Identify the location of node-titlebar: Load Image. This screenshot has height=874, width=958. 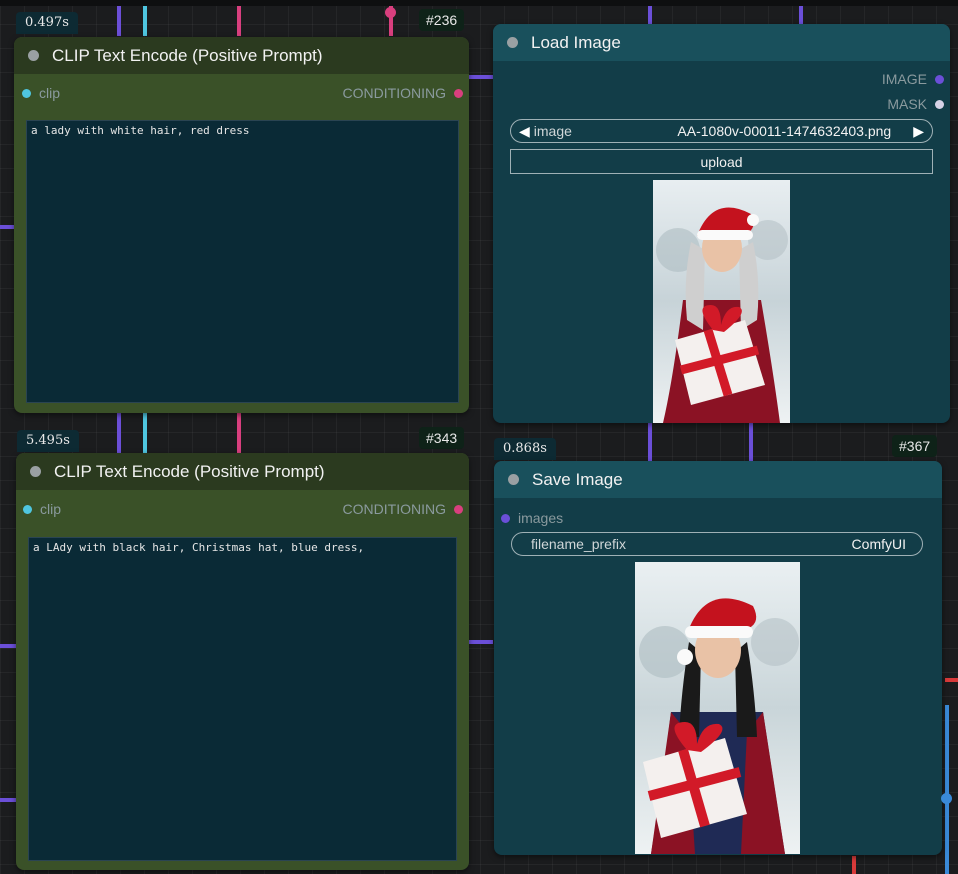
(721, 42).